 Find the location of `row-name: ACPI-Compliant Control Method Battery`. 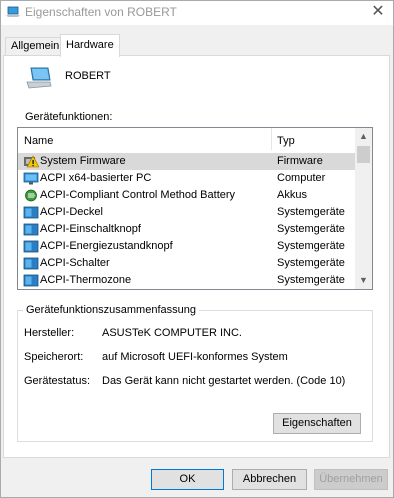

row-name: ACPI-Compliant Control Method Battery is located at coordinates (138, 195).